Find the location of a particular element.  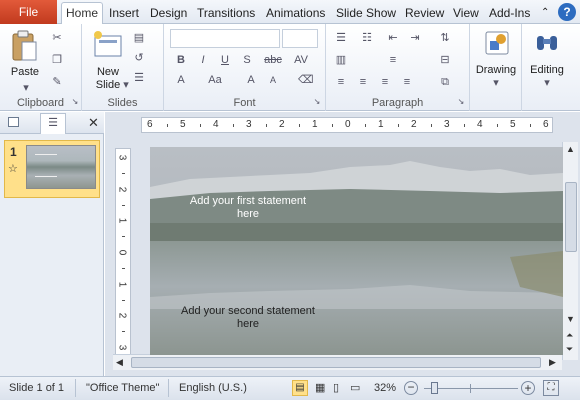

strikethrough-icon: abc is located at coordinates (273, 60).